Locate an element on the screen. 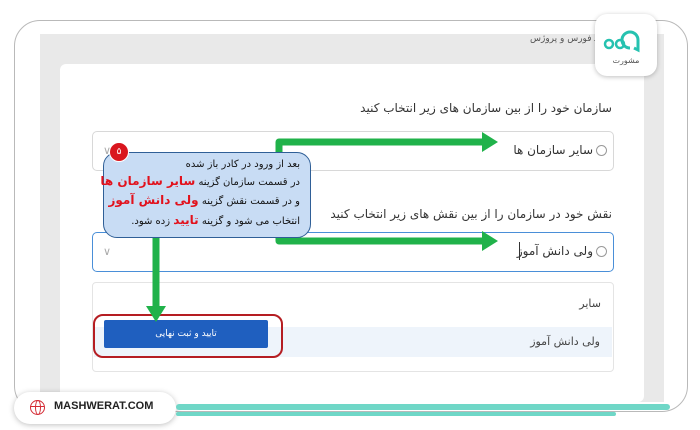 This screenshot has width=700, height=430. footer-badge: MASHWERAT.COM is located at coordinates (95, 408).